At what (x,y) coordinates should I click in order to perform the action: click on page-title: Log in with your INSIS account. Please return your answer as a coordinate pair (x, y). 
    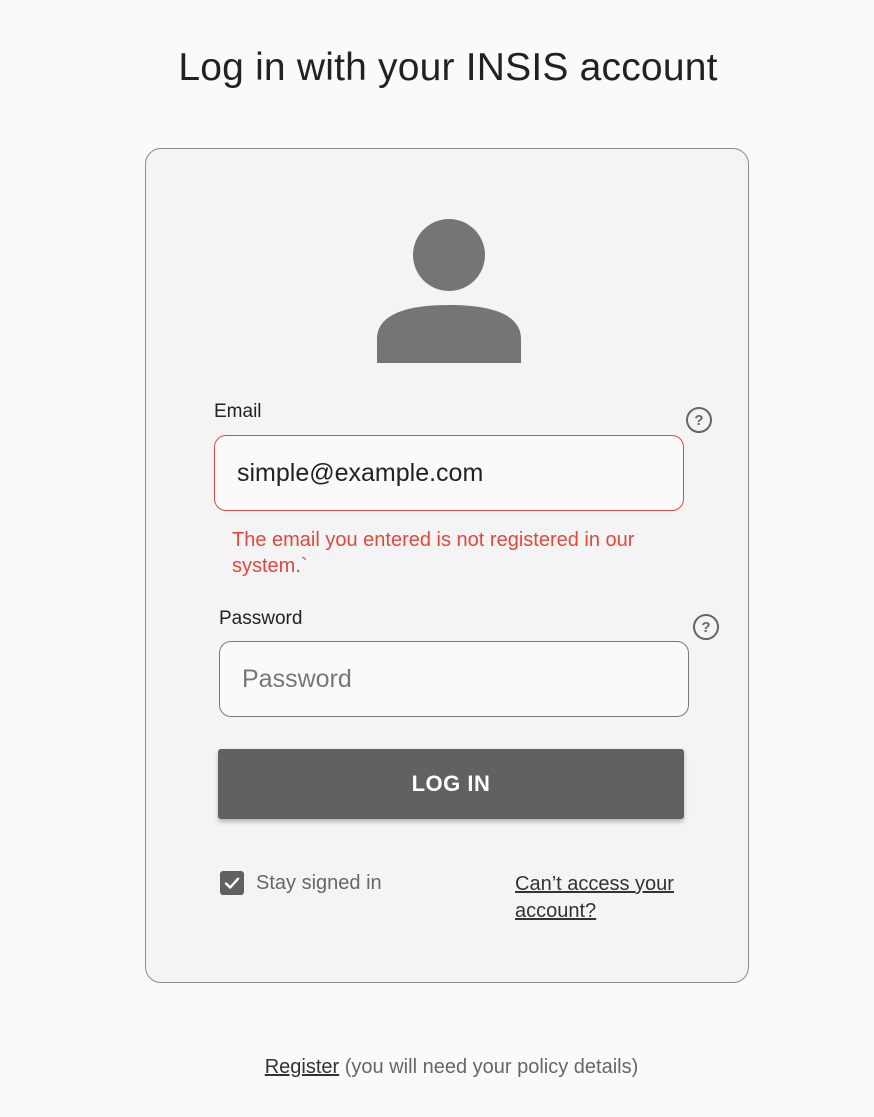
    Looking at the image, I should click on (448, 67).